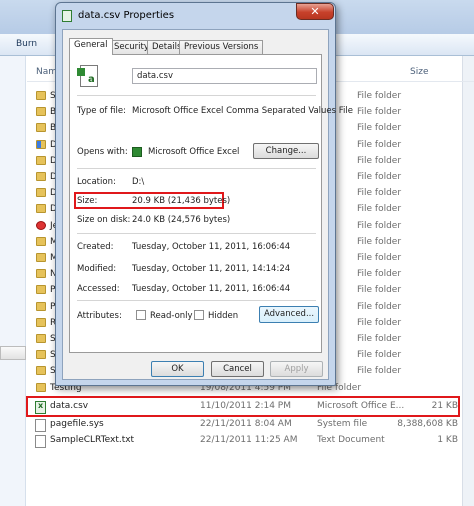 The width and height of the screenshot is (474, 506). I want to click on accessed-label: Accessed:, so click(98, 289).